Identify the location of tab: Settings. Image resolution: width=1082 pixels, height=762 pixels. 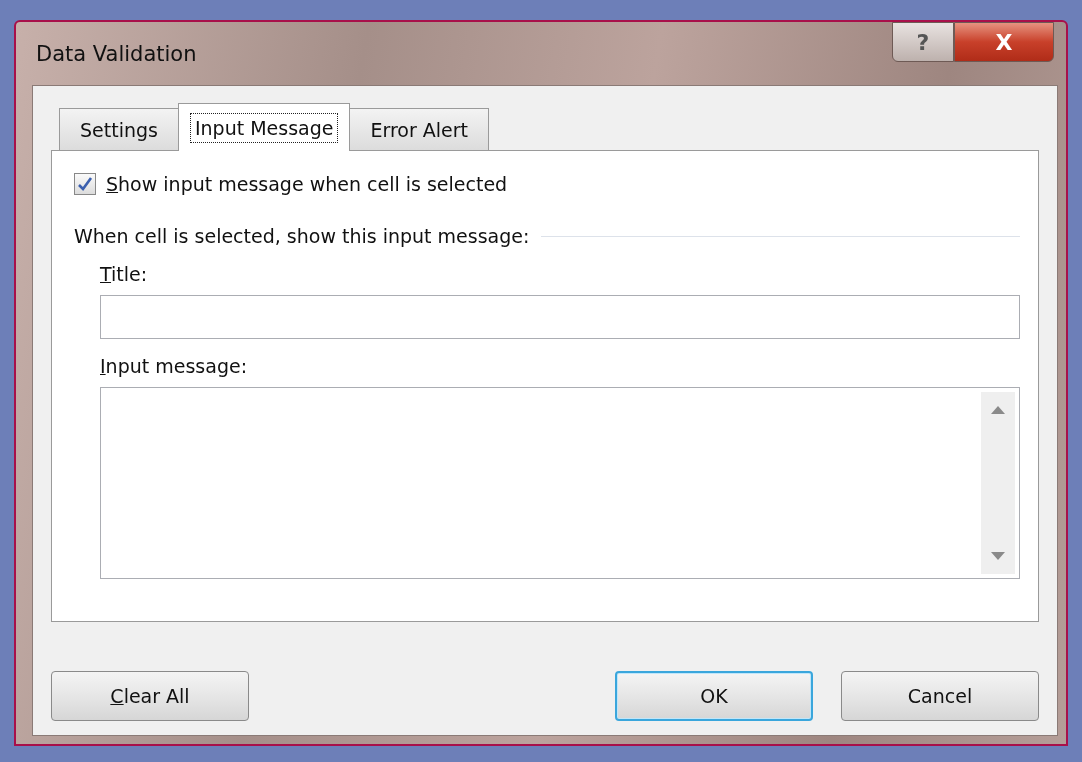
(119, 129).